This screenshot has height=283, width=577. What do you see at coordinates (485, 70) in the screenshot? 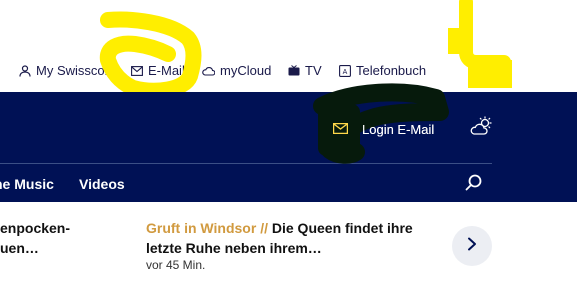
I see `language-switch: DE` at bounding box center [485, 70].